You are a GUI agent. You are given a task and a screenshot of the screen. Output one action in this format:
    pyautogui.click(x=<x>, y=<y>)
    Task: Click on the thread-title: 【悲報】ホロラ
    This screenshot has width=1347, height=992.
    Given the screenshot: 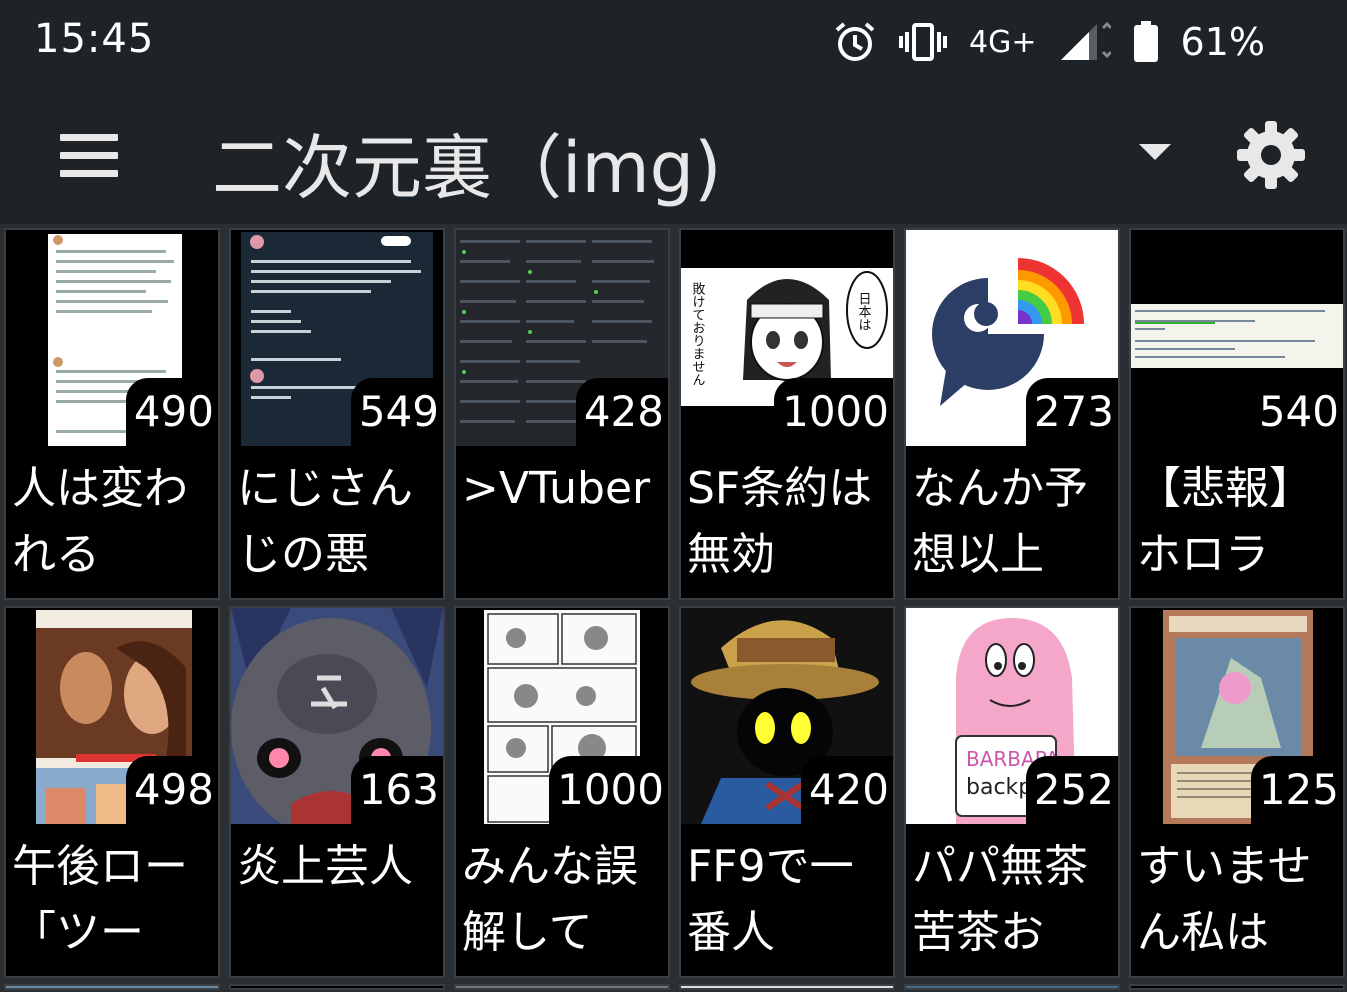 What is the action you would take?
    pyautogui.click(x=1225, y=521)
    